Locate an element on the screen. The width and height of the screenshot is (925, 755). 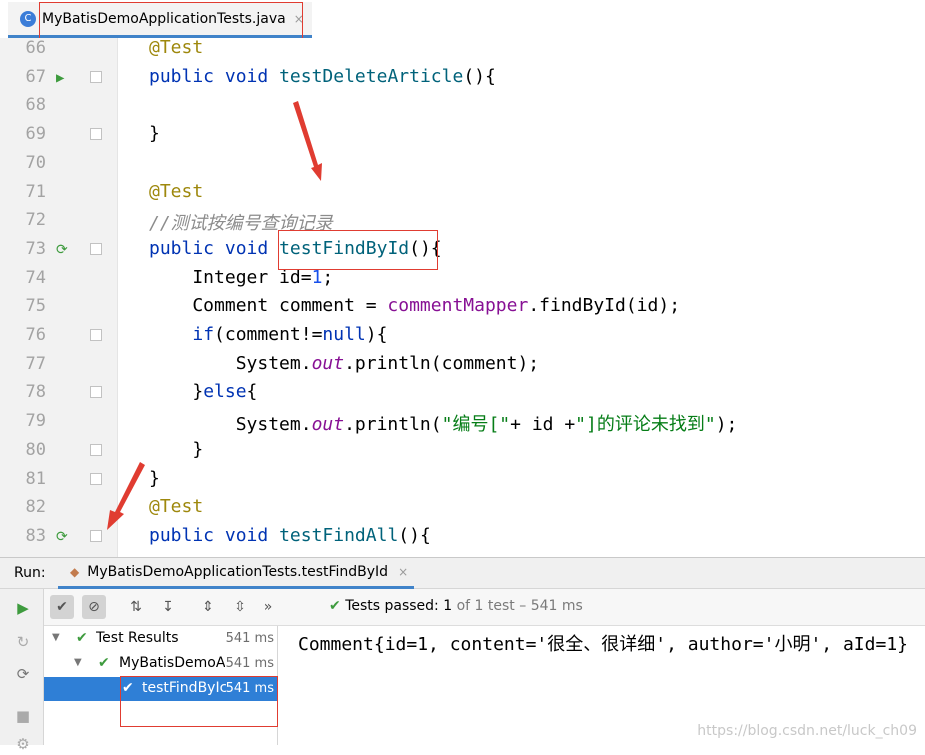
annotation-arrow-down-left is located at coordinates (126, 496).